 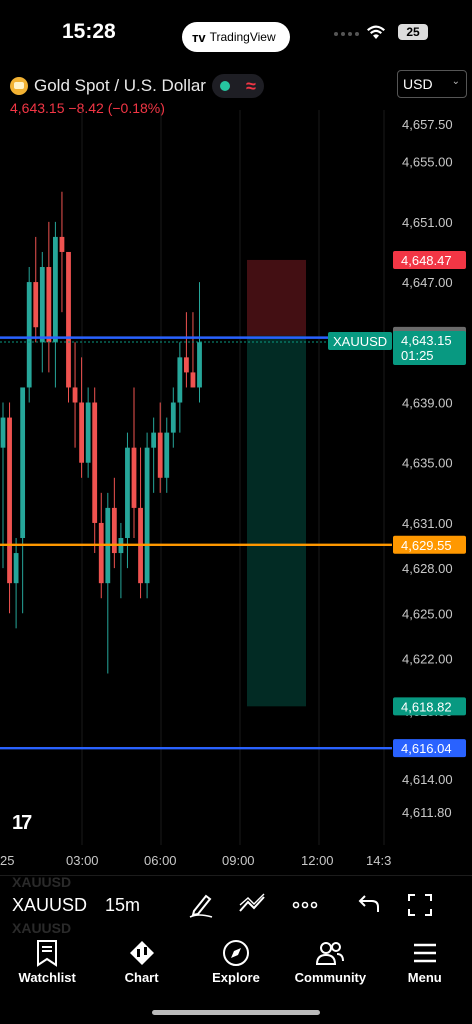 I want to click on stop-loss-zone, so click(x=276, y=297).